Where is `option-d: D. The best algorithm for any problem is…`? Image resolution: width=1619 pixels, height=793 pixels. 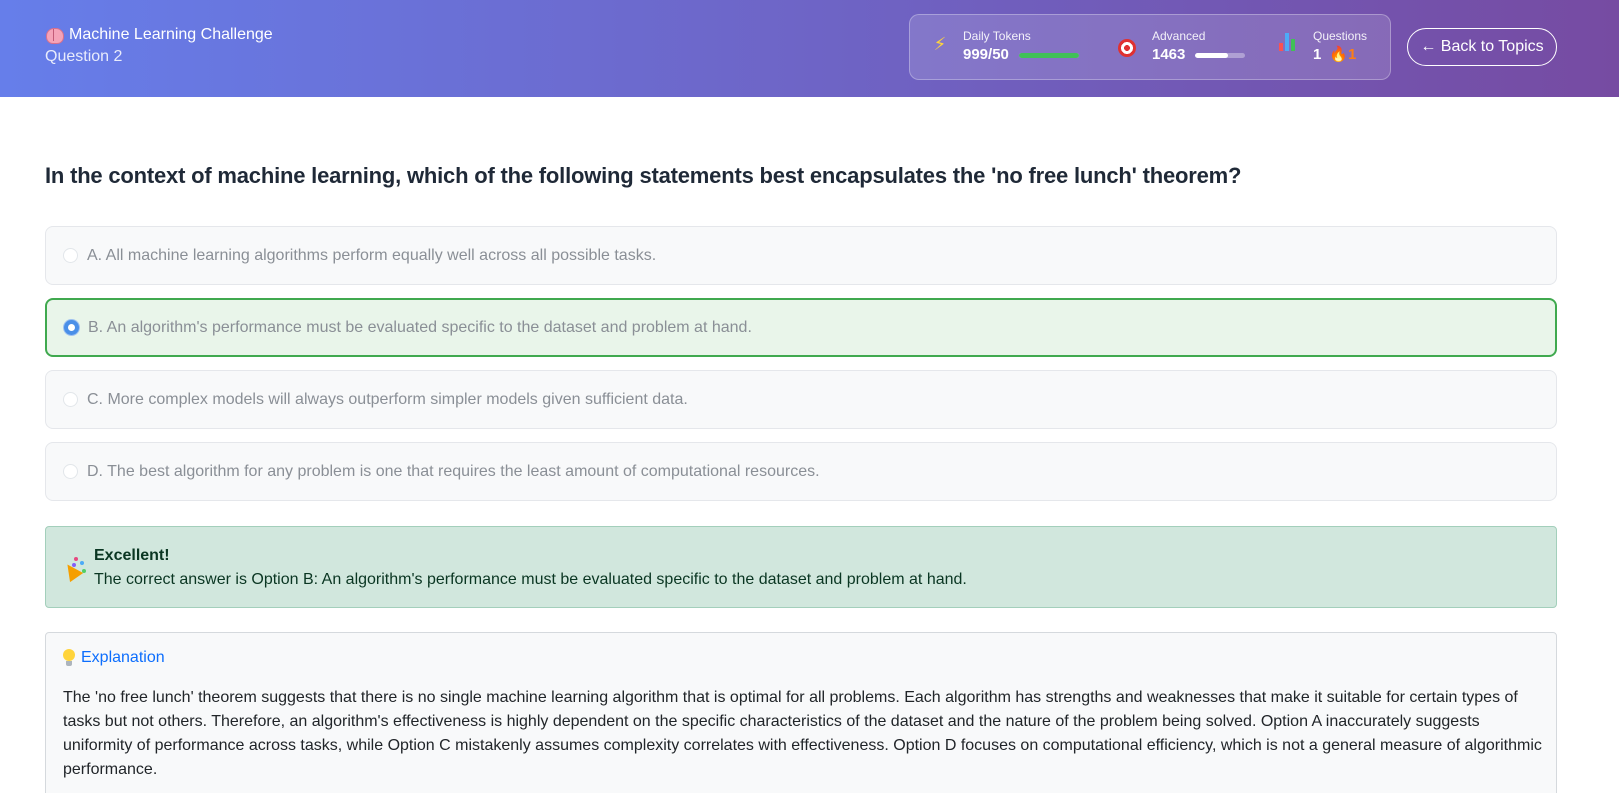 option-d: D. The best algorithm for any problem is… is located at coordinates (801, 471).